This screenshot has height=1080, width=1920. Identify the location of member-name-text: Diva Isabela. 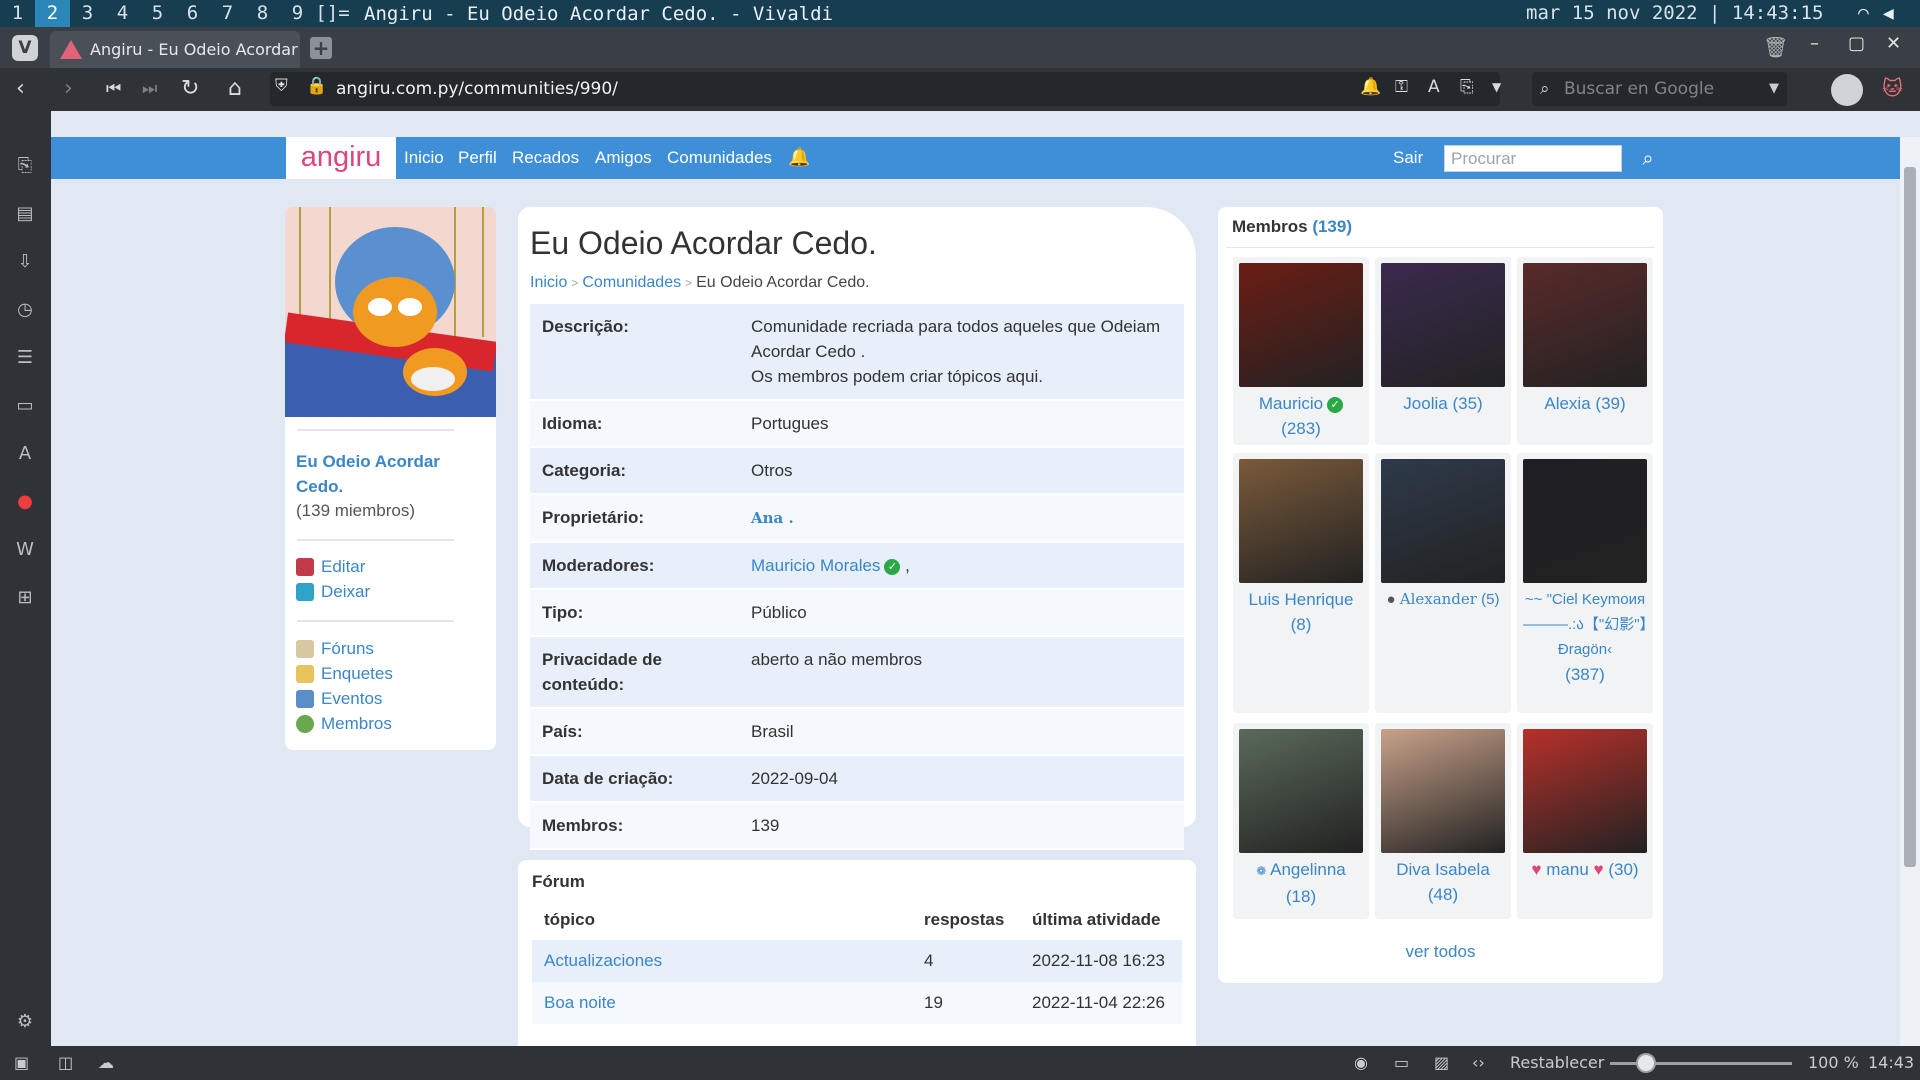
(1443, 869).